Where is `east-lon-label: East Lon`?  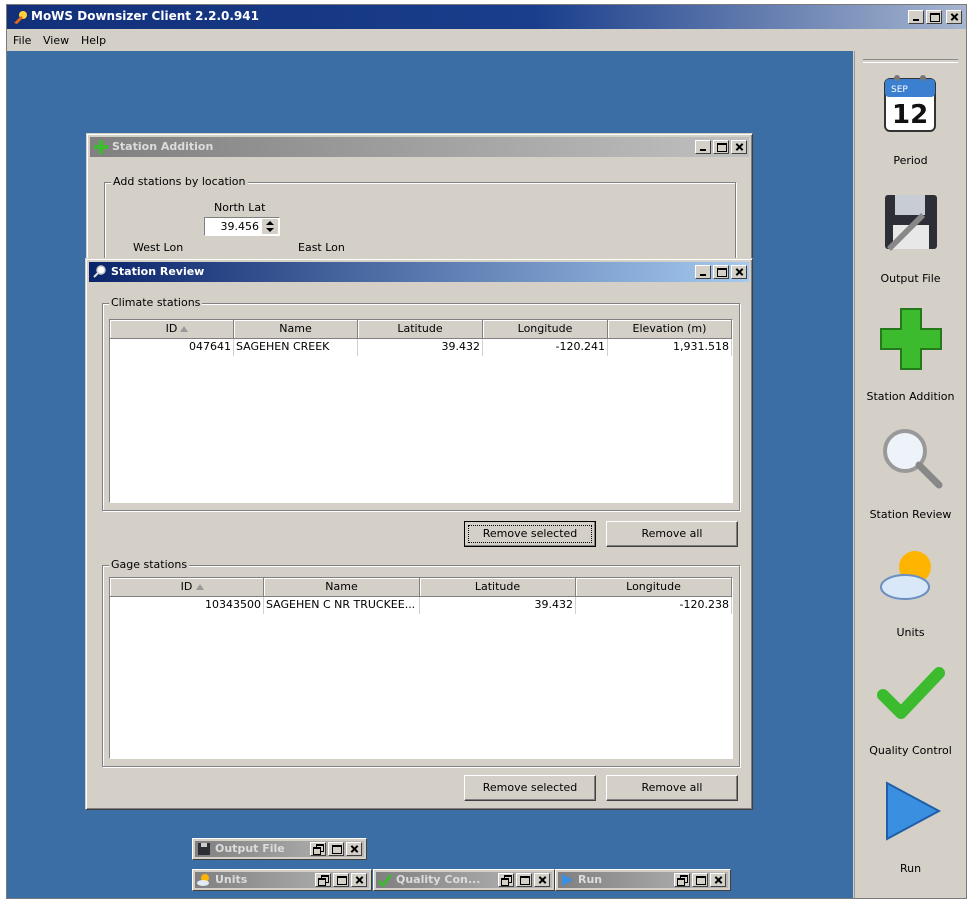 east-lon-label: East Lon is located at coordinates (321, 247).